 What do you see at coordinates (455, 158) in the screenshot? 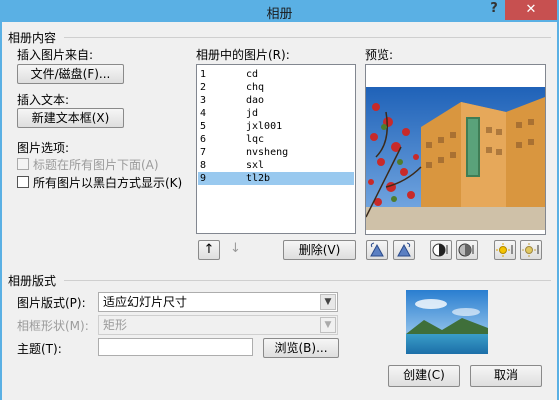
I see `preview-image` at bounding box center [455, 158].